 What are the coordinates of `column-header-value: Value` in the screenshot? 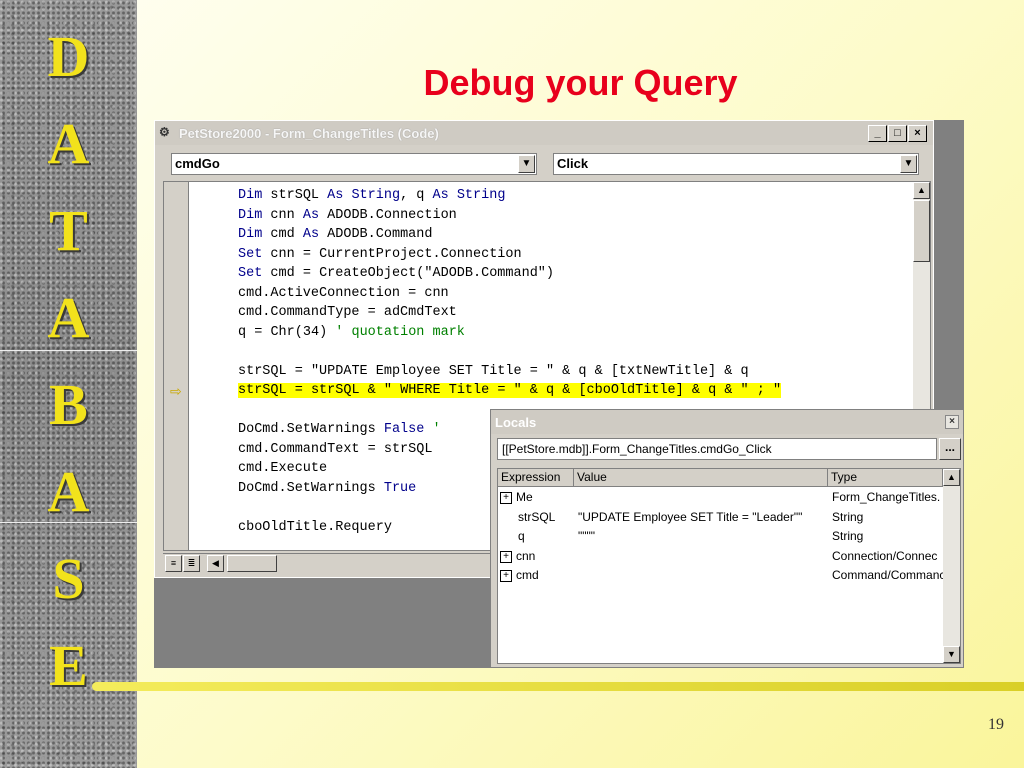 It's located at (701, 478).